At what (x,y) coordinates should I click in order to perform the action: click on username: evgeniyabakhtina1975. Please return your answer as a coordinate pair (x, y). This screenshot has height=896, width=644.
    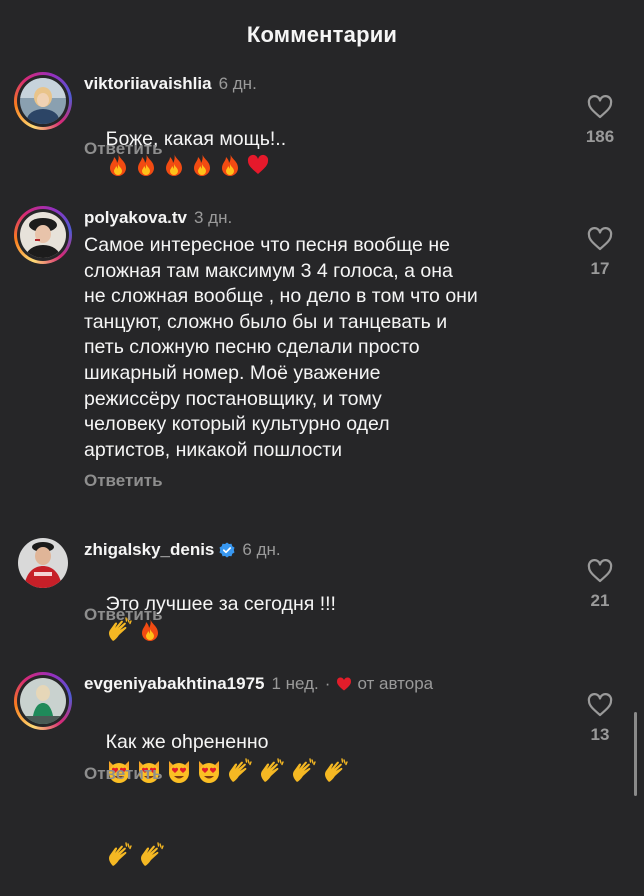
    Looking at the image, I should click on (174, 684).